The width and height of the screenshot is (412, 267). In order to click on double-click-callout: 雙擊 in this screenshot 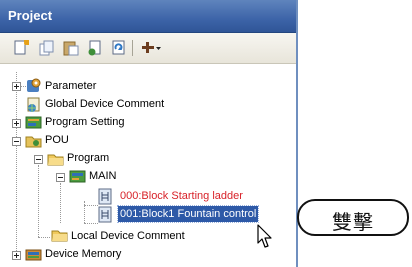, I will do `click(353, 217)`.